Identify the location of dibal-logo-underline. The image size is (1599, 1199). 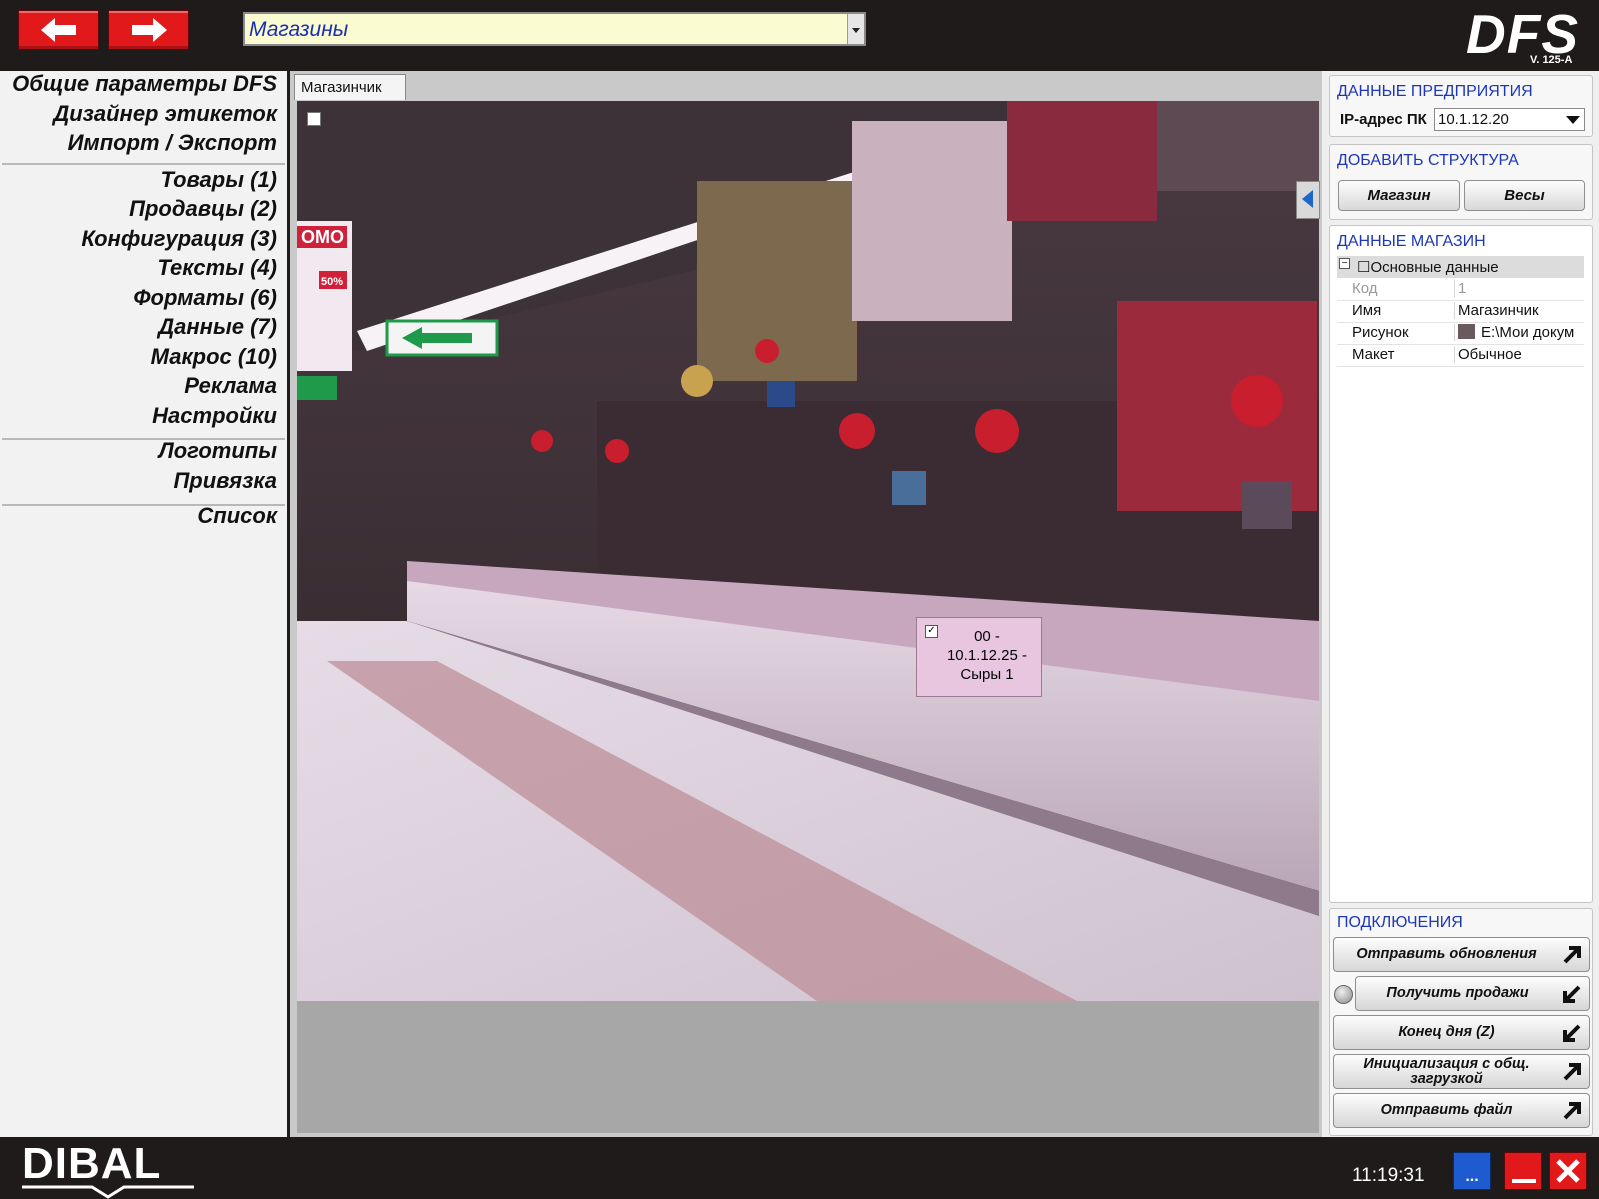
(108, 1192).